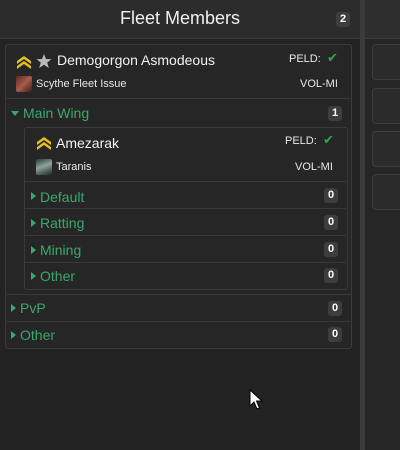 Image resolution: width=400 pixels, height=450 pixels. What do you see at coordinates (256, 399) in the screenshot?
I see `mouse-cursor-icon` at bounding box center [256, 399].